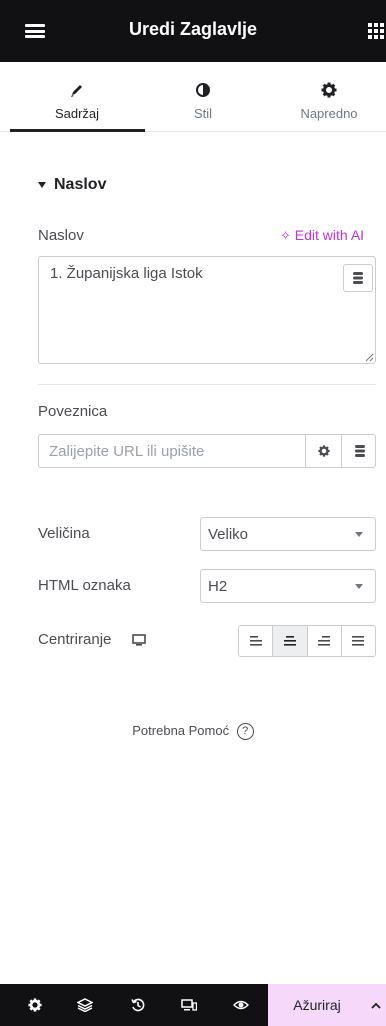 This screenshot has height=1026, width=386. Describe the element at coordinates (369, 357) in the screenshot. I see `resize-handle-icon` at that location.